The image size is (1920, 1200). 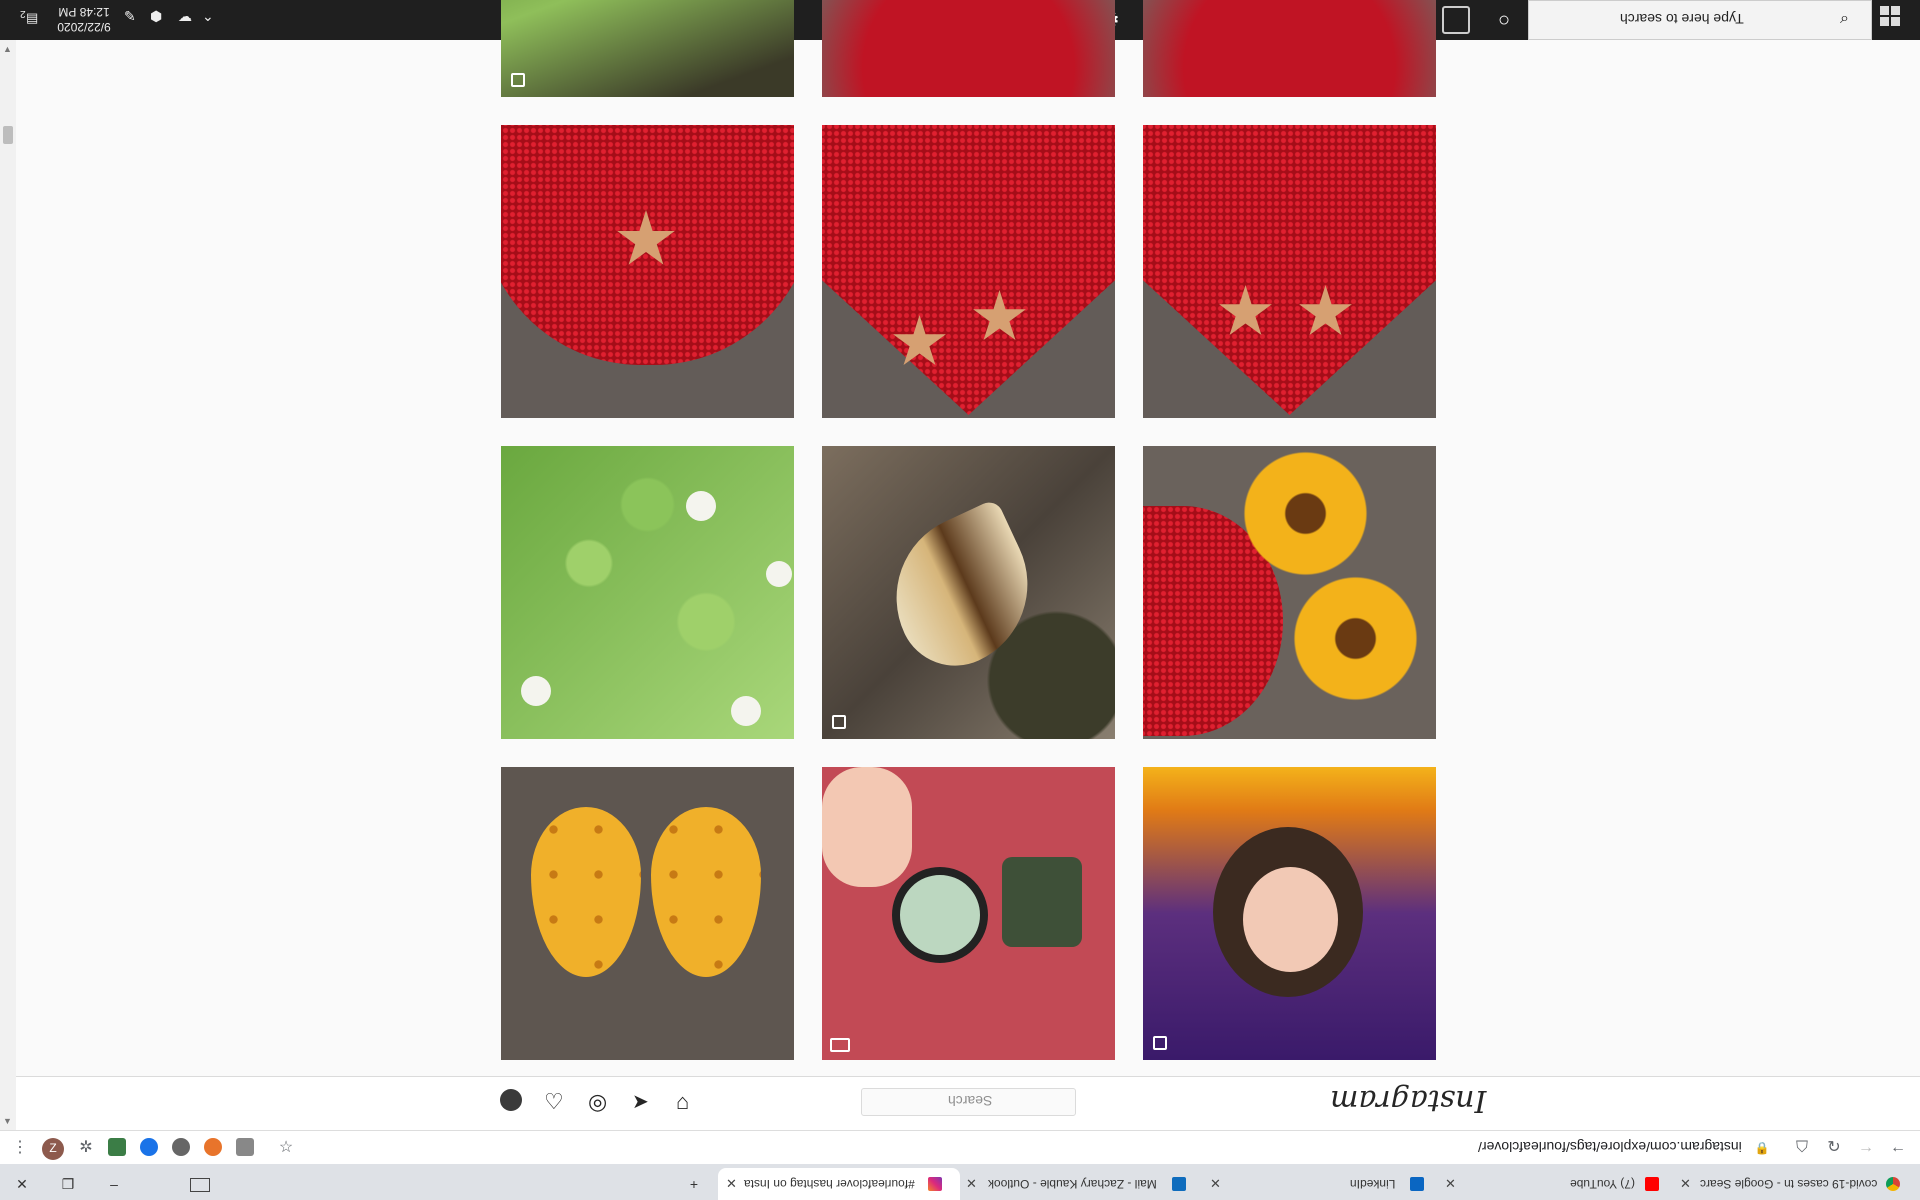 I want to click on browser-tab: LinkedIn ✕, so click(x=1327, y=1184).